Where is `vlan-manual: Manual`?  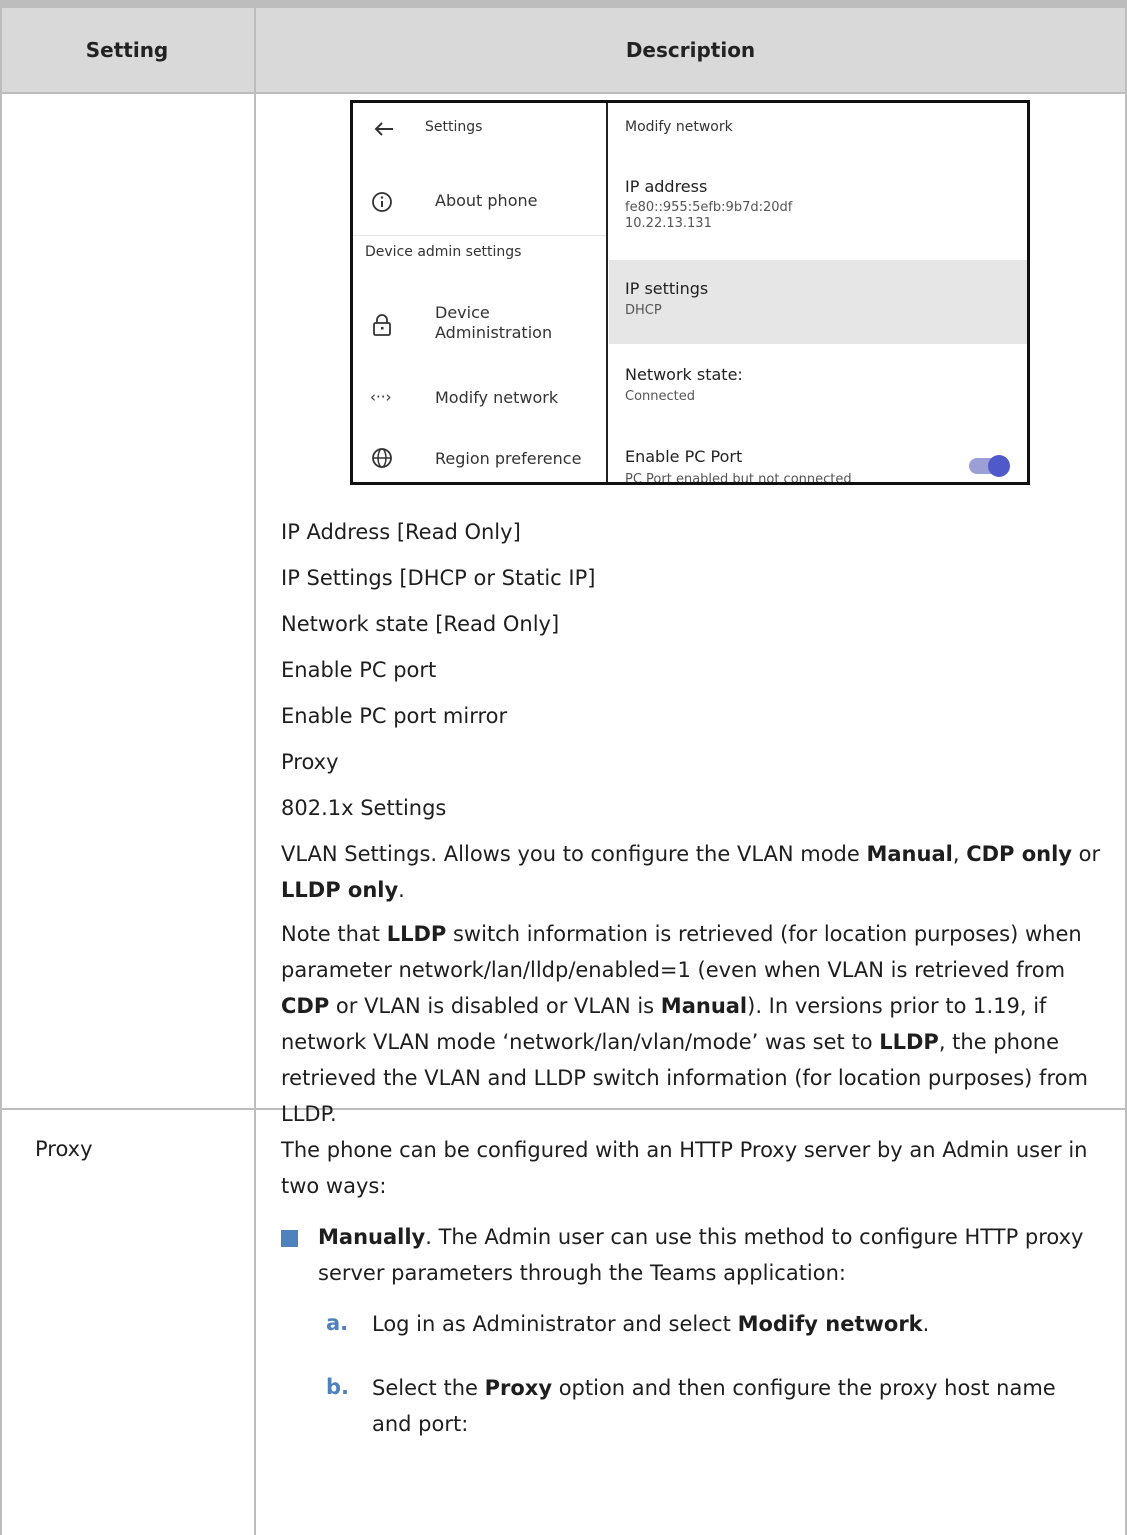
vlan-manual: Manual is located at coordinates (909, 854).